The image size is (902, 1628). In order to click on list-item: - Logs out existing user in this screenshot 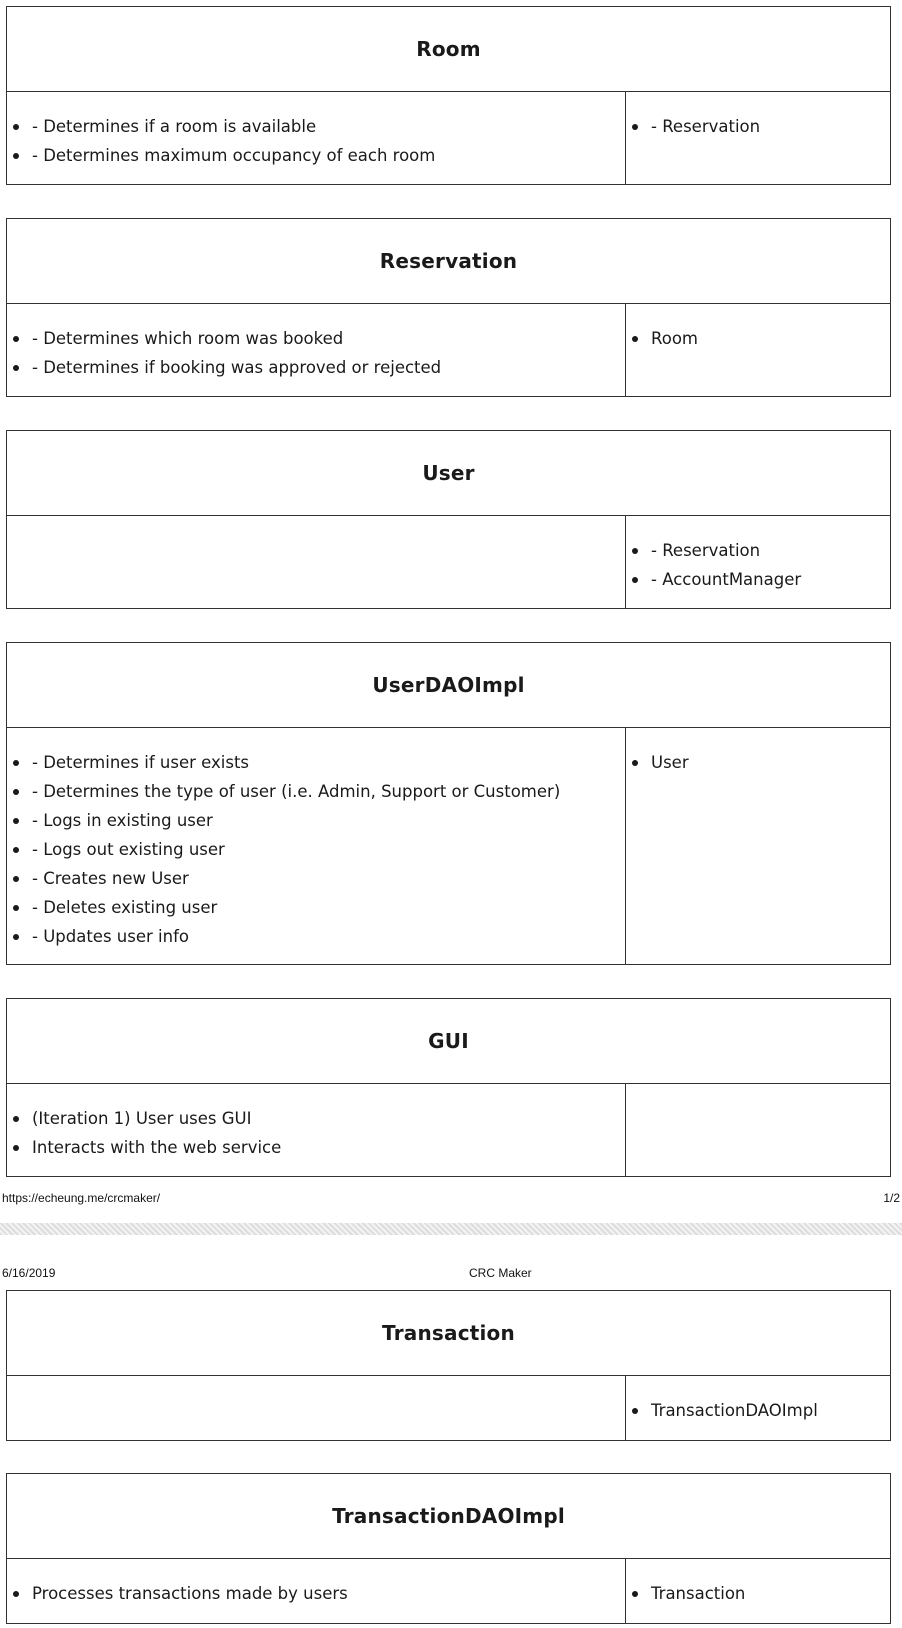, I will do `click(316, 849)`.